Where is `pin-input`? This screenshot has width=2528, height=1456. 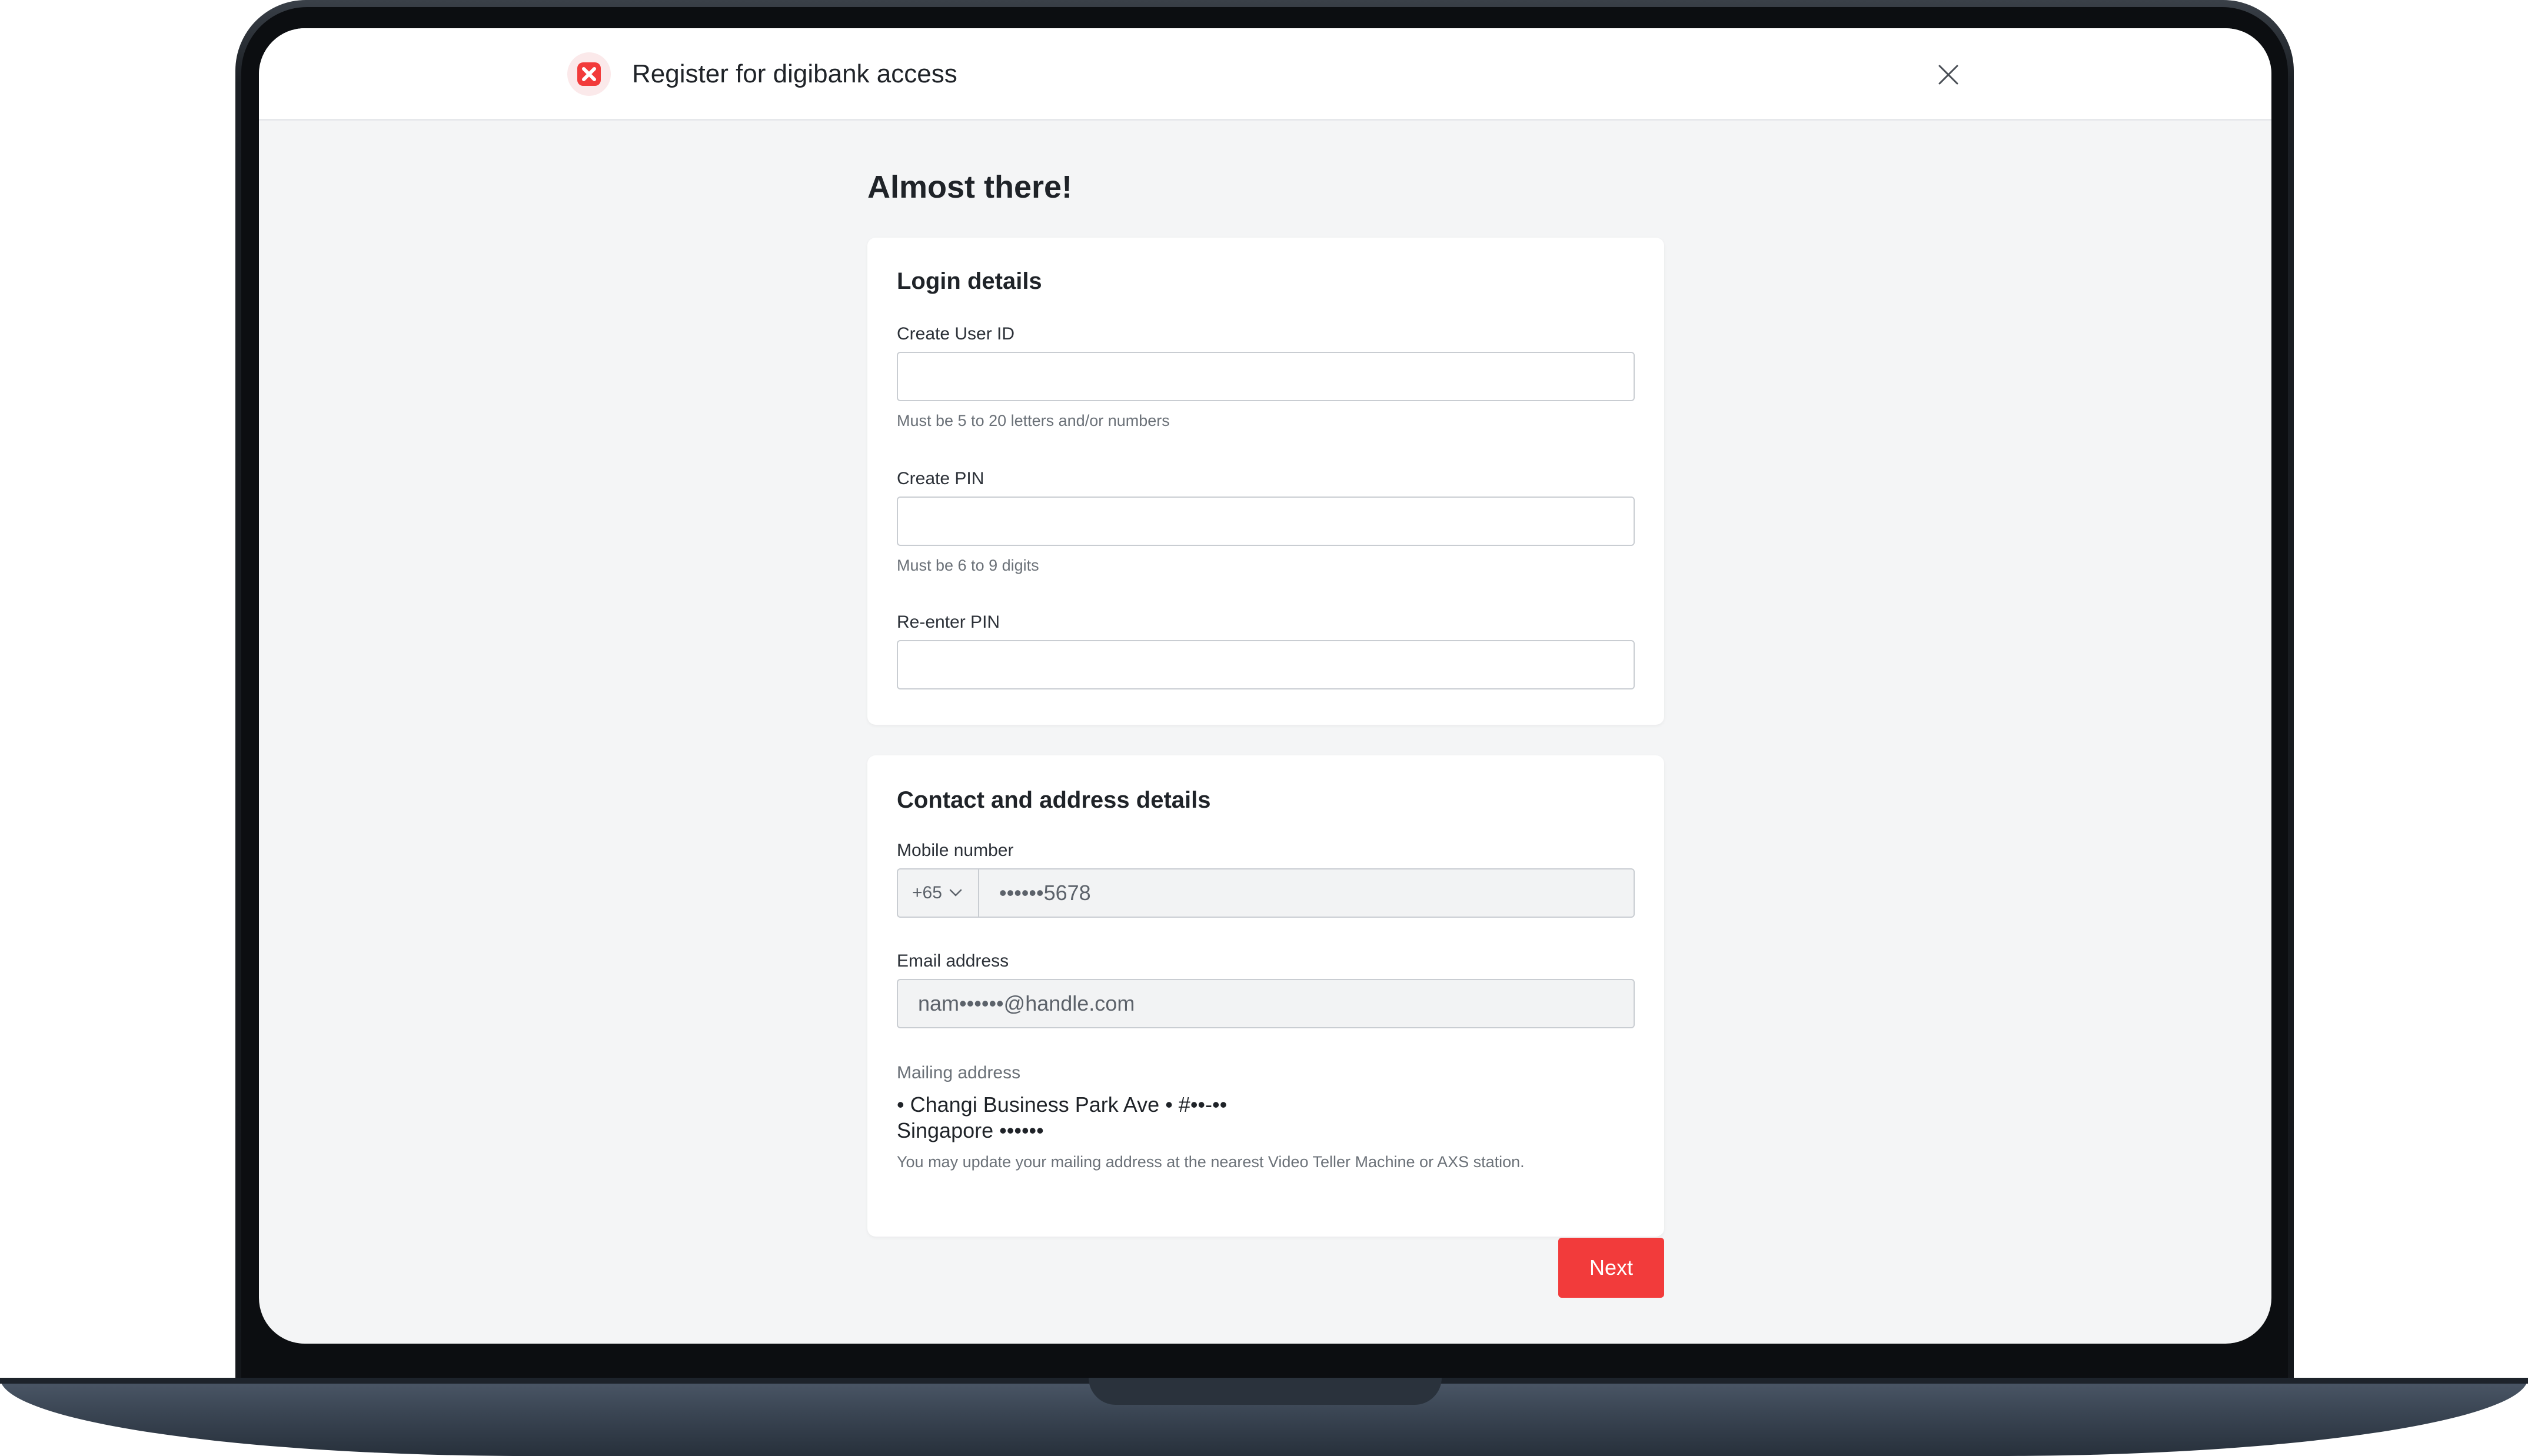
pin-input is located at coordinates (1266, 521).